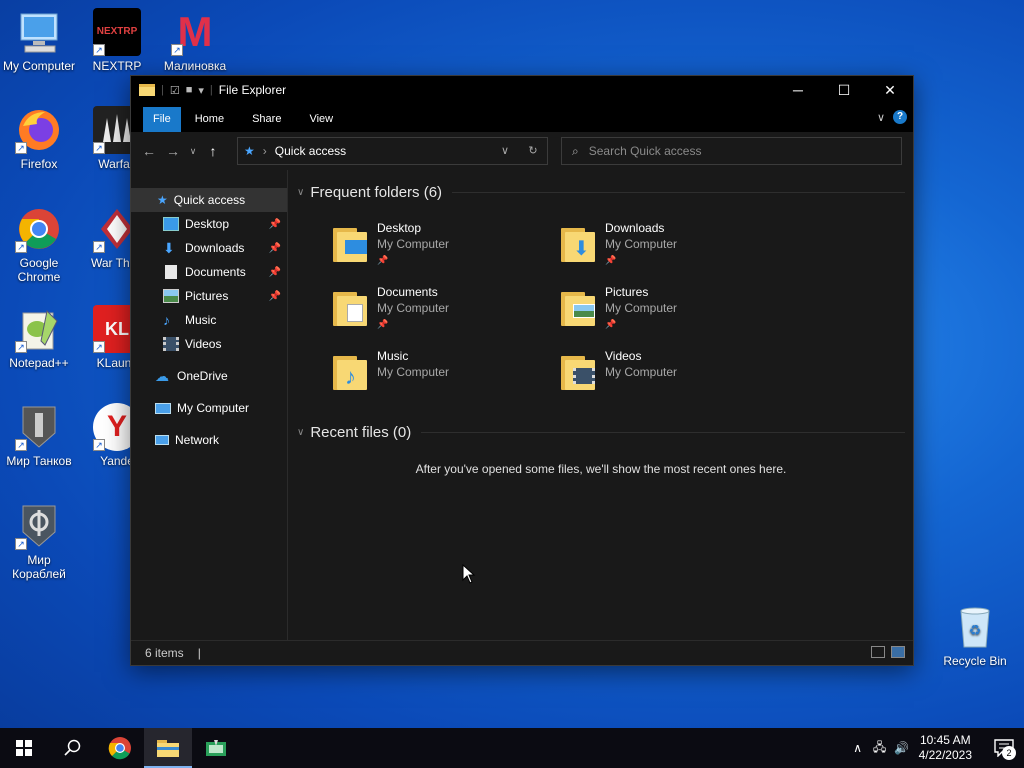  What do you see at coordinates (252, 90) in the screenshot?
I see `window-title: File Explorer` at bounding box center [252, 90].